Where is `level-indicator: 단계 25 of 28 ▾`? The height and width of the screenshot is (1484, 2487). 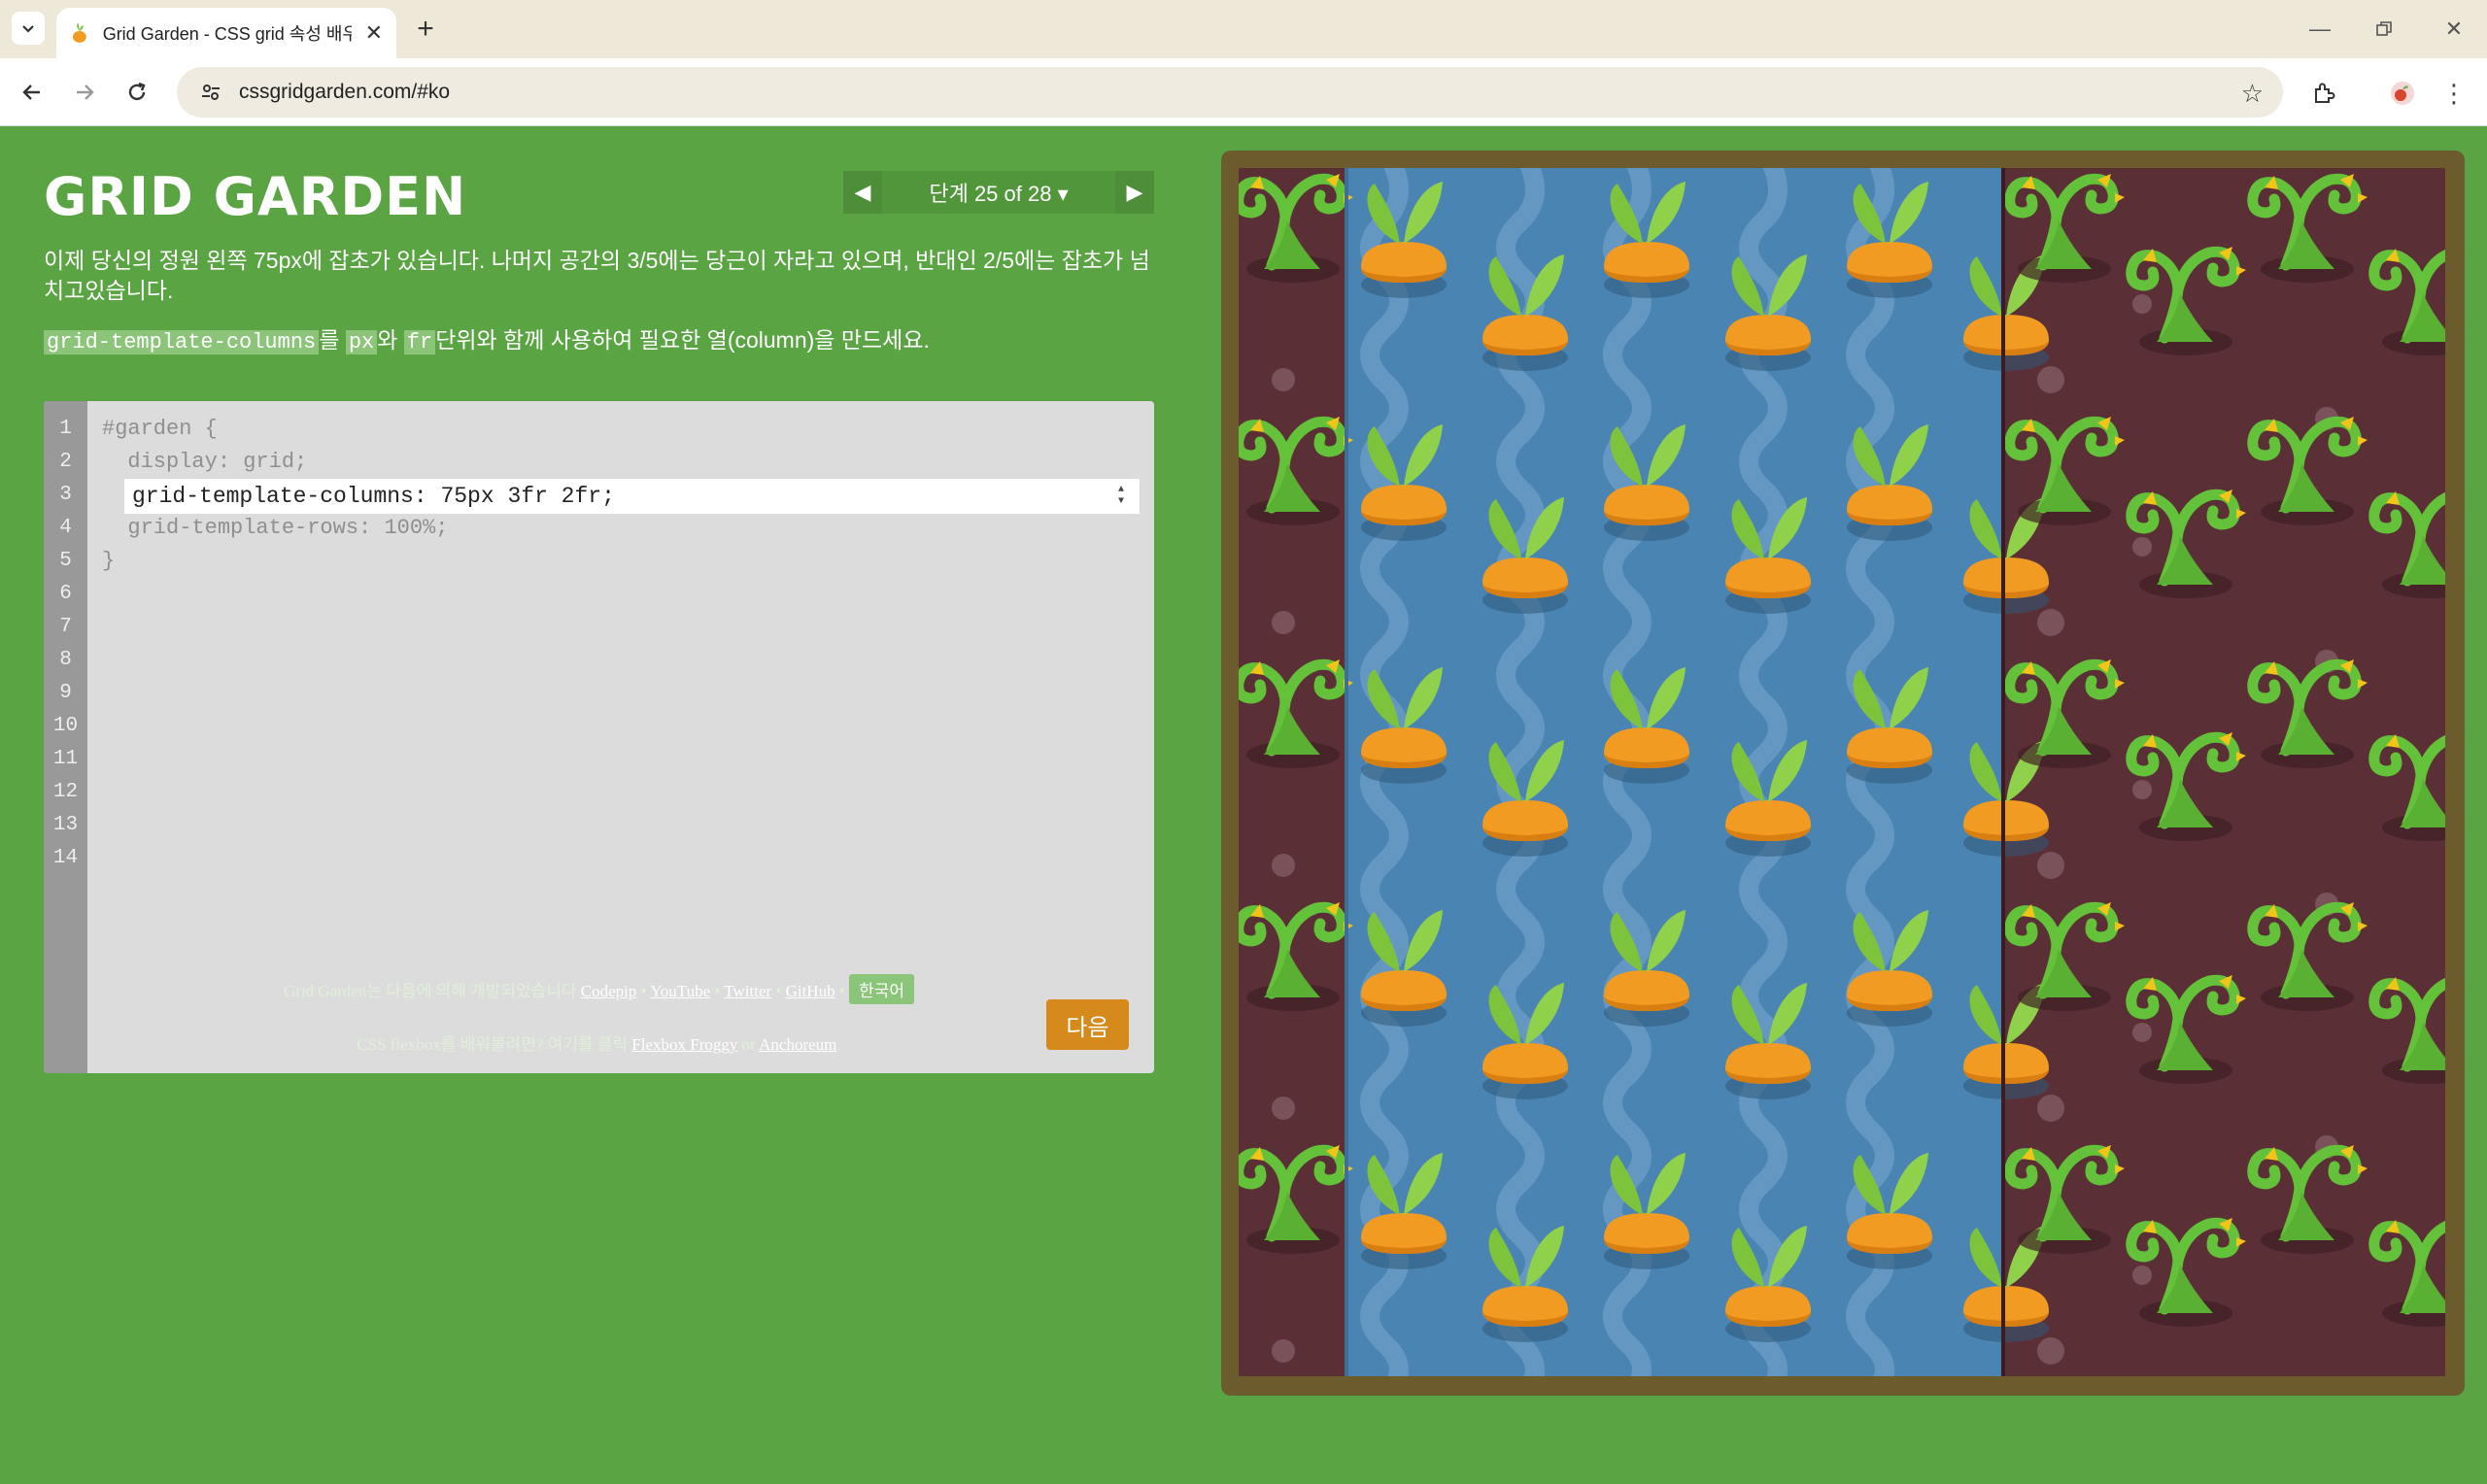
level-indicator: 단계 25 of 28 ▾ is located at coordinates (998, 192).